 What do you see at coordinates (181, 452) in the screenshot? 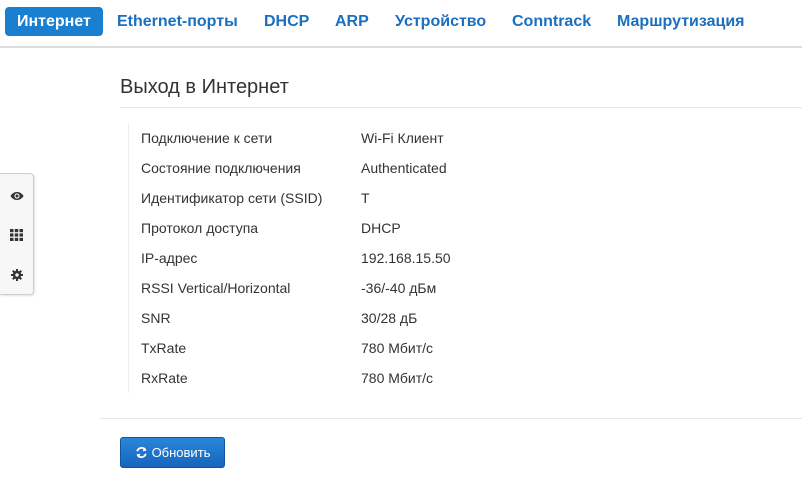
I see `refresh-button-label: Обновить` at bounding box center [181, 452].